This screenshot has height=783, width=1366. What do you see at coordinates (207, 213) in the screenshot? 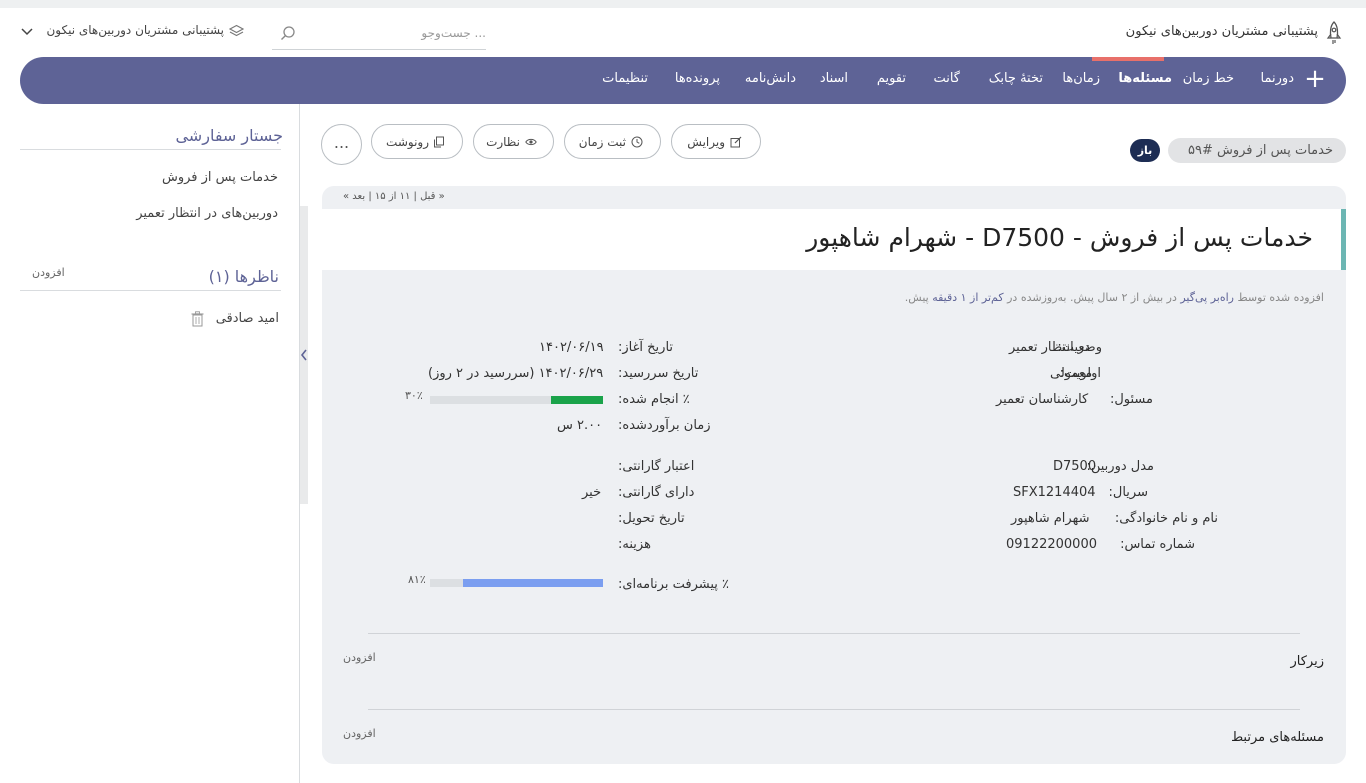
I see `sidebar-query-link: دوربین‌های در انتظار تعمیر` at bounding box center [207, 213].